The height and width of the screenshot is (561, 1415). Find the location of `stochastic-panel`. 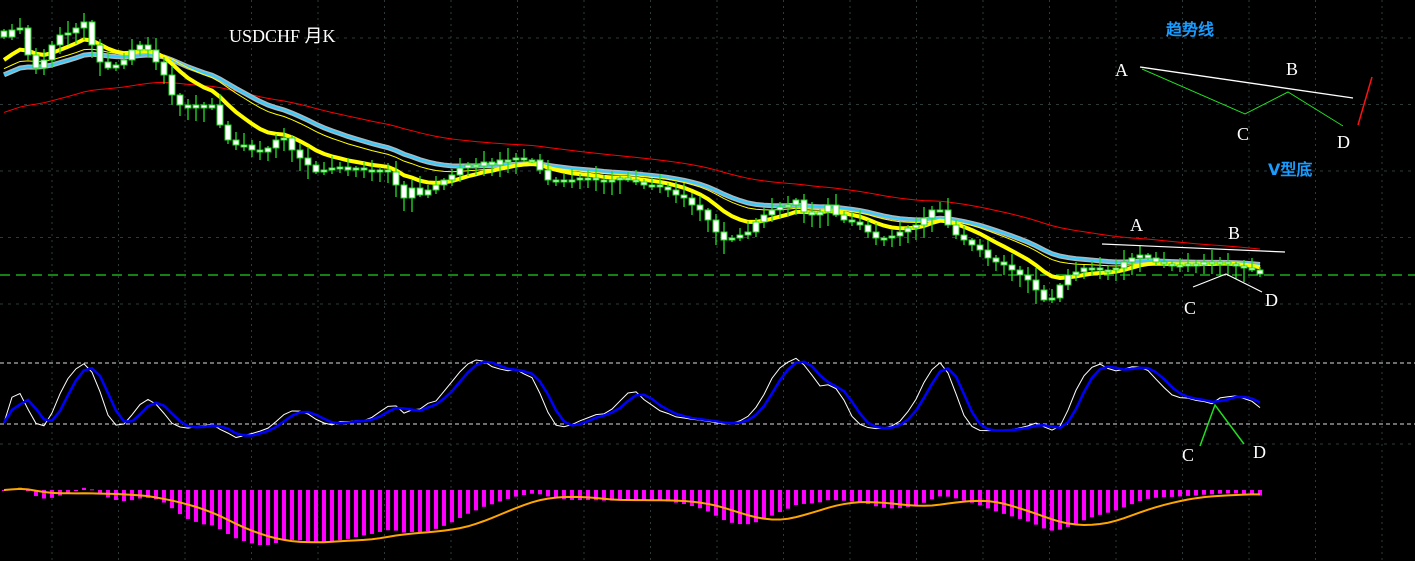

stochastic-panel is located at coordinates (631, 398).